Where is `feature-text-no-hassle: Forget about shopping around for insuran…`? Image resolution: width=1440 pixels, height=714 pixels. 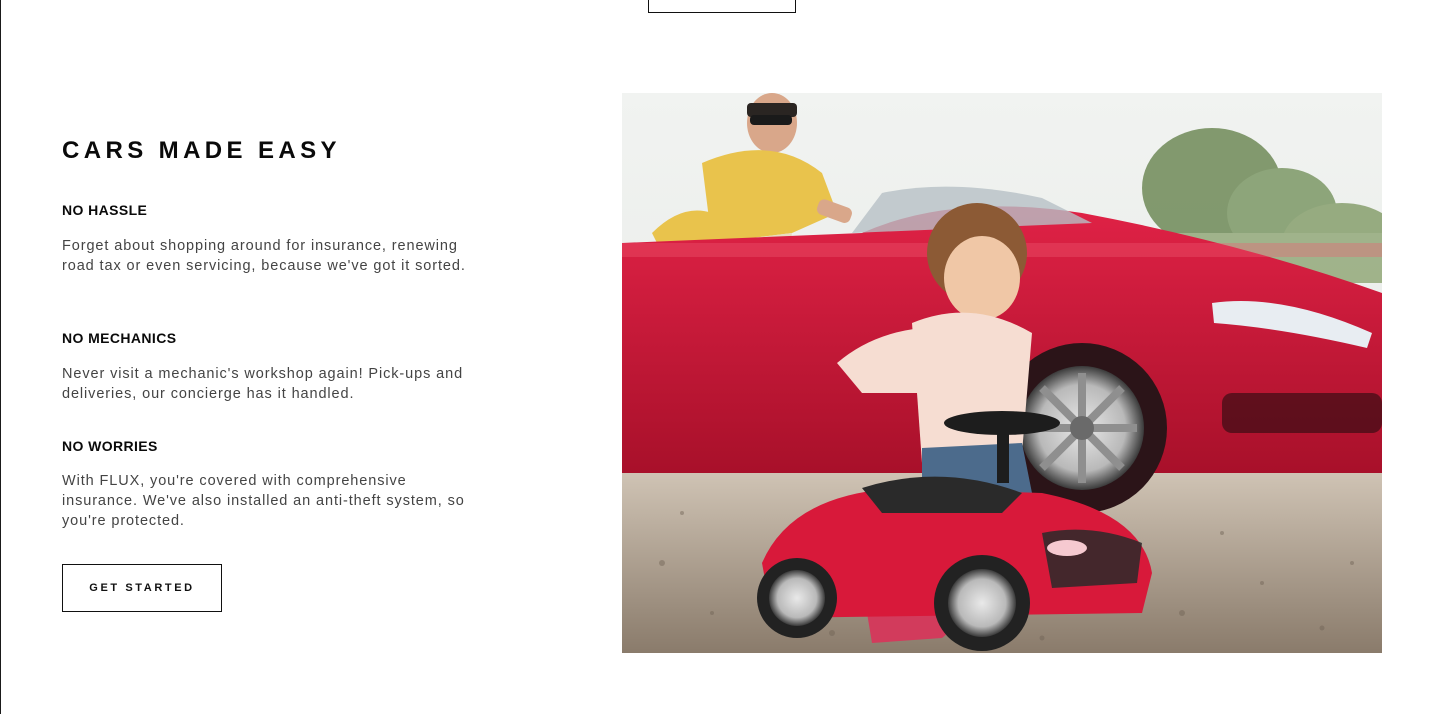 feature-text-no-hassle: Forget about shopping around for insuran… is located at coordinates (264, 256).